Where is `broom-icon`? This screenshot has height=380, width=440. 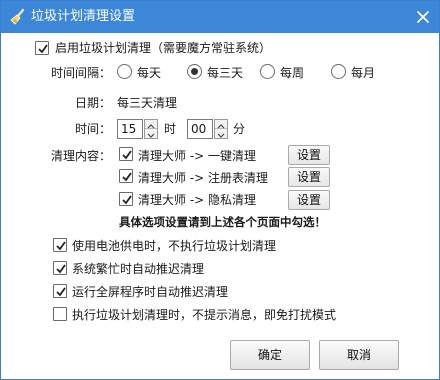
broom-icon is located at coordinates (18, 17).